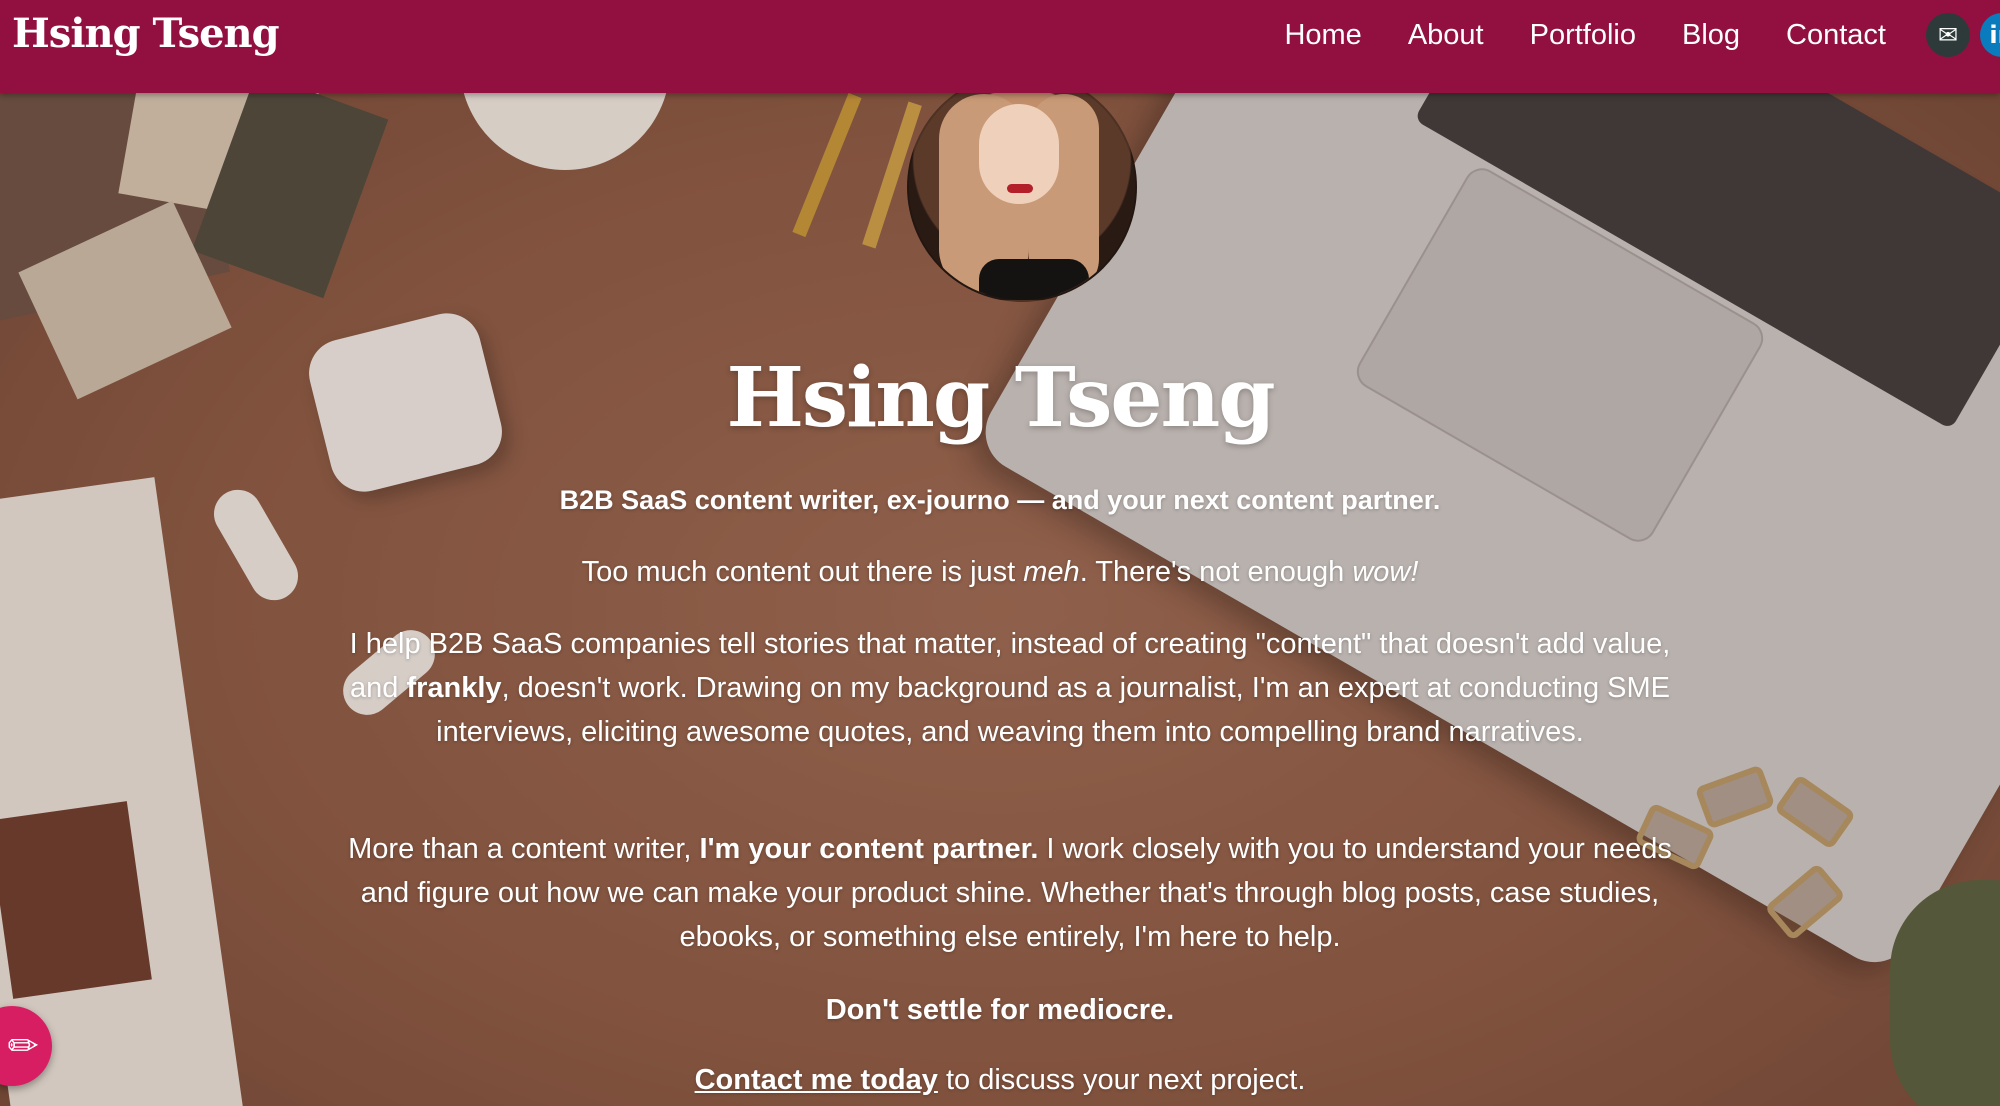 Image resolution: width=2000 pixels, height=1106 pixels. I want to click on profile-avatar, so click(1022, 187).